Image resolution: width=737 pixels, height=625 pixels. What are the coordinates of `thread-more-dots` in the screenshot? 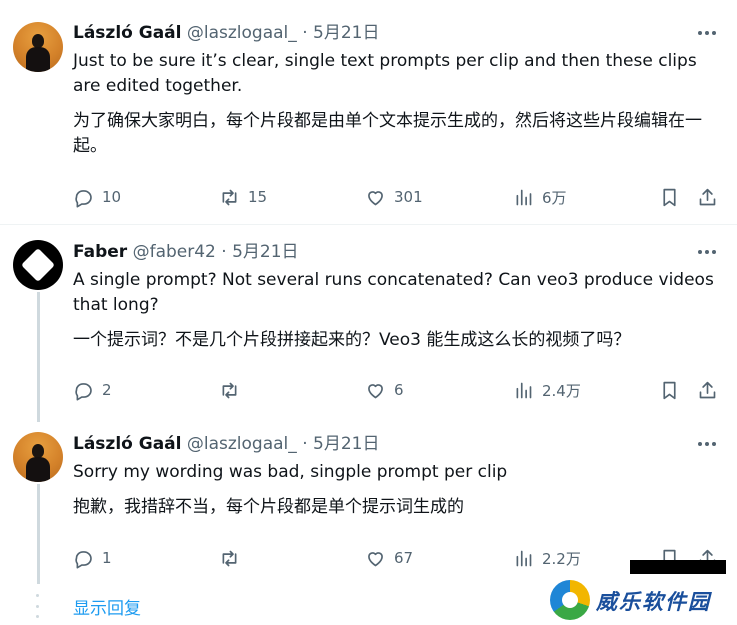 It's located at (38, 606).